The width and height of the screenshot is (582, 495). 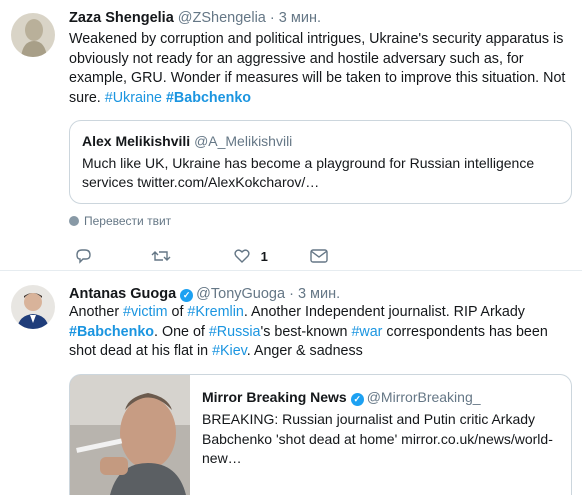 I want to click on quoted-author-name: Mirror Breaking News, so click(x=274, y=397).